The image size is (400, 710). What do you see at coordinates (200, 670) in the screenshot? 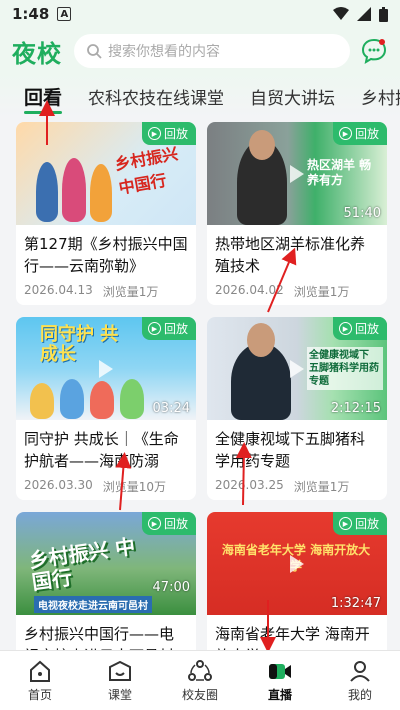
I see `alumni-circle-icon` at bounding box center [200, 670].